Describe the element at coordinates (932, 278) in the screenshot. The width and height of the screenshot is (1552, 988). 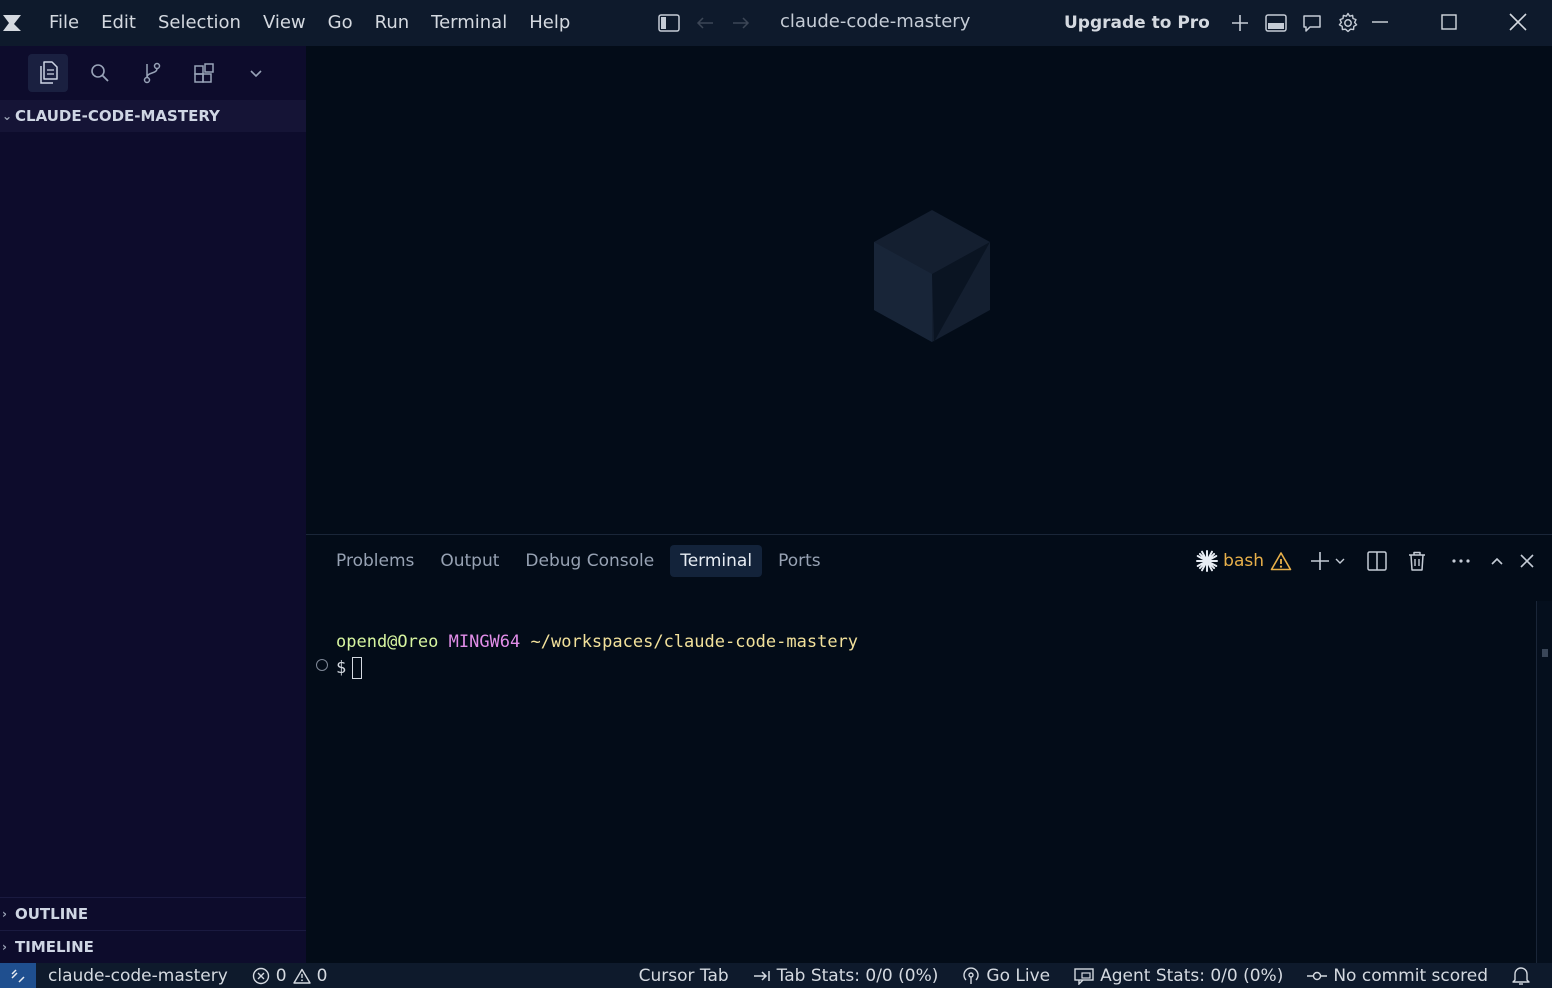
I see `cursor-logo-watermark-icon` at that location.